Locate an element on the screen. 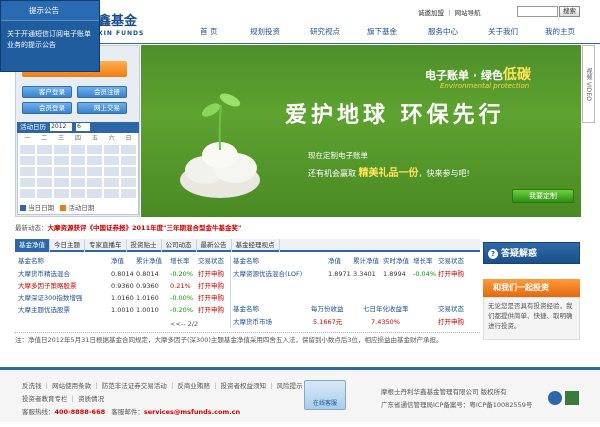 The height and width of the screenshot is (427, 600). table1-header: 基金名称 净值 累计净值 增长率 交易状态 is located at coordinates (121, 261).